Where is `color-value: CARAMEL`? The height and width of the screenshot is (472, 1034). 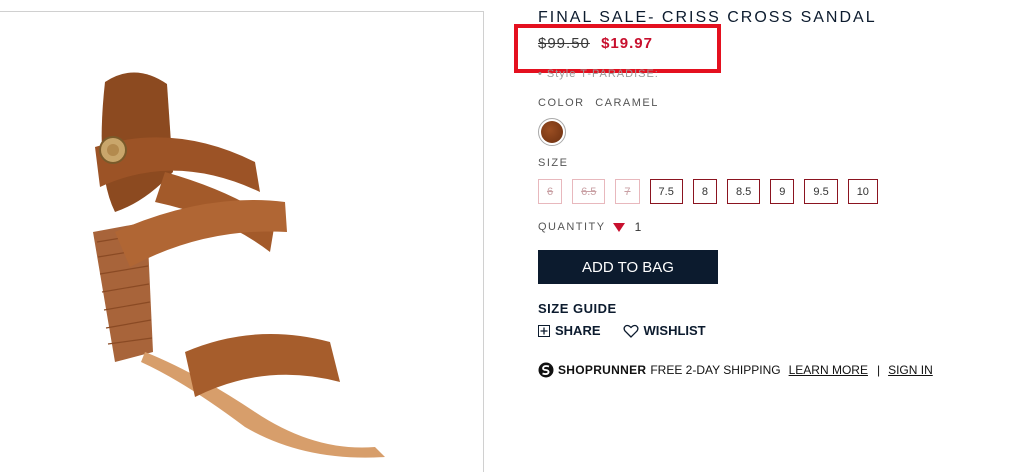 color-value: CARAMEL is located at coordinates (627, 103).